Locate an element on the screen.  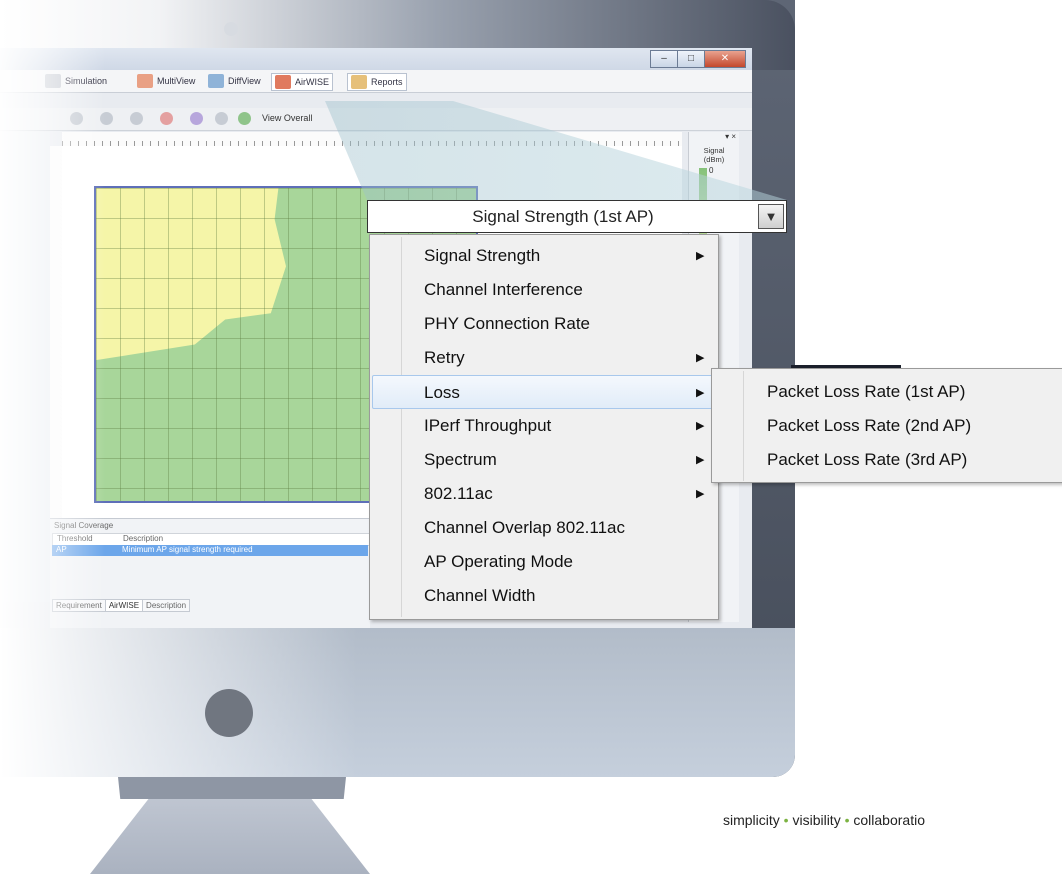
panel-tabs: Requirement AirWISE Description is located at coordinates (121, 605).